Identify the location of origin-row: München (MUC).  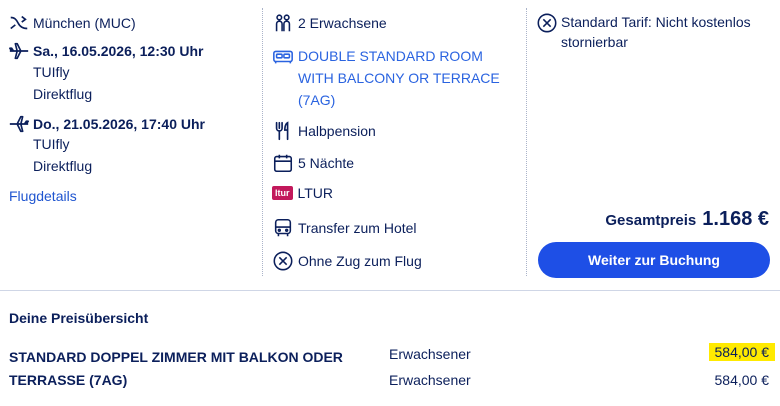
(72, 23).